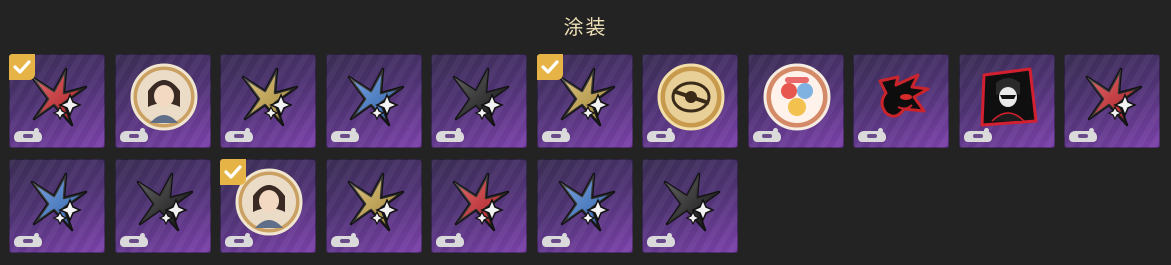 This screenshot has width=1171, height=265. What do you see at coordinates (585, 27) in the screenshot?
I see `panel-title: 涂装` at bounding box center [585, 27].